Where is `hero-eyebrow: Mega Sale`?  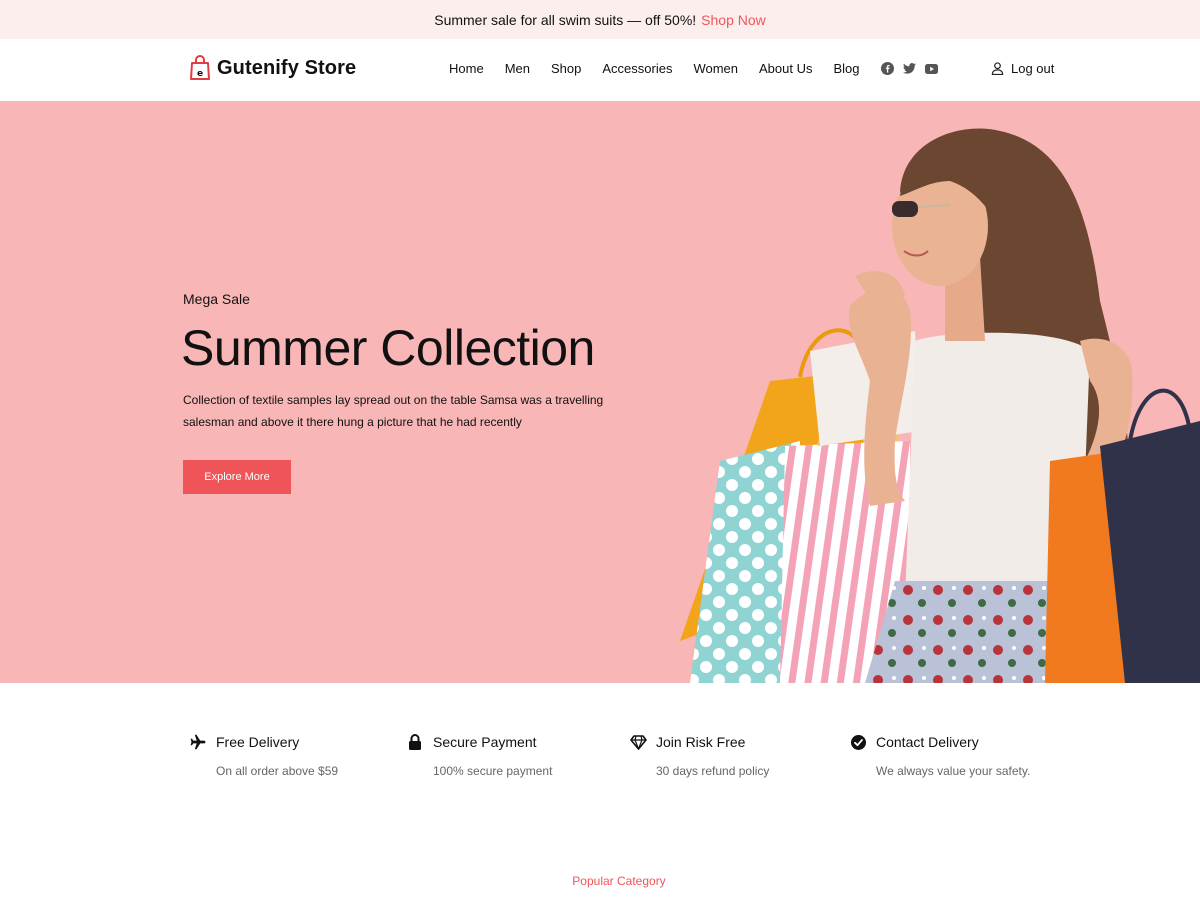
hero-eyebrow: Mega Sale is located at coordinates (216, 299).